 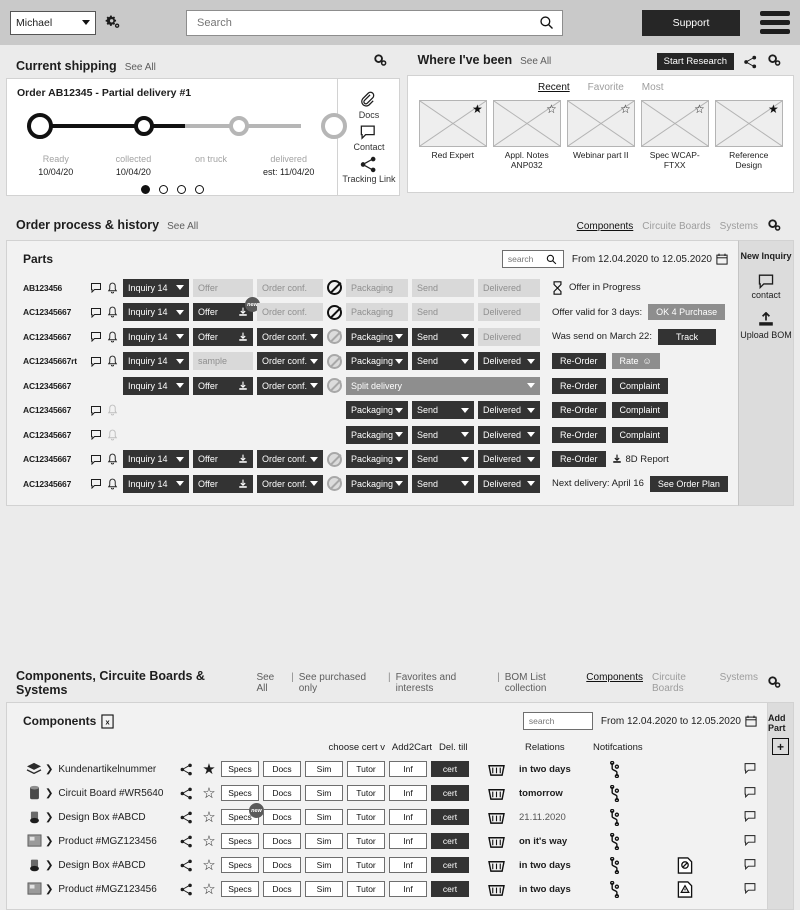 I want to click on order-process-see-all: See All, so click(x=182, y=226).